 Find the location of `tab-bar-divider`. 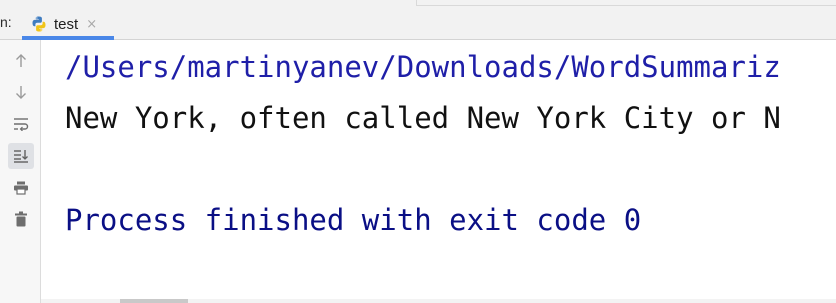

tab-bar-divider is located at coordinates (626, 3).